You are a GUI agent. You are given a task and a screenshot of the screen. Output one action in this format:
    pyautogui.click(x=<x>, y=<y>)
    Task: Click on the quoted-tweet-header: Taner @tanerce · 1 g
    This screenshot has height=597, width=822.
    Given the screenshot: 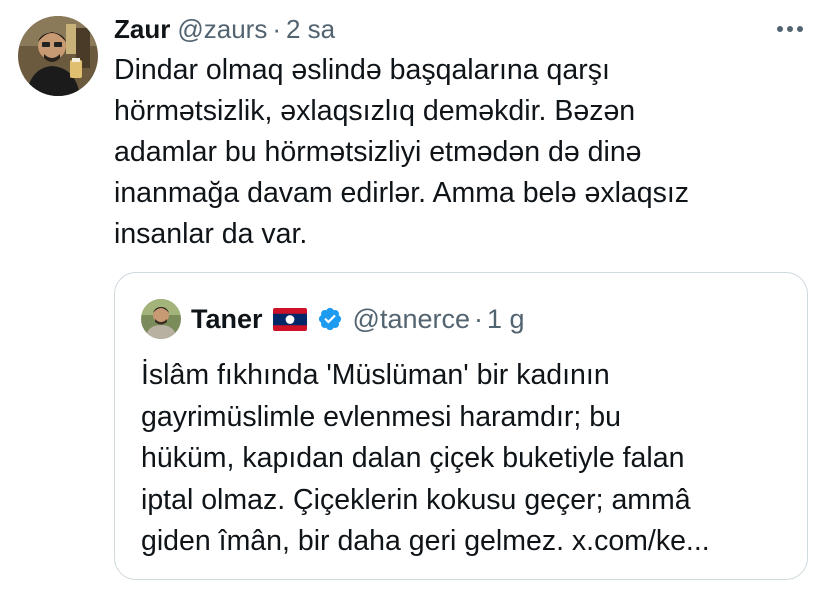 What is the action you would take?
    pyautogui.click(x=358, y=319)
    